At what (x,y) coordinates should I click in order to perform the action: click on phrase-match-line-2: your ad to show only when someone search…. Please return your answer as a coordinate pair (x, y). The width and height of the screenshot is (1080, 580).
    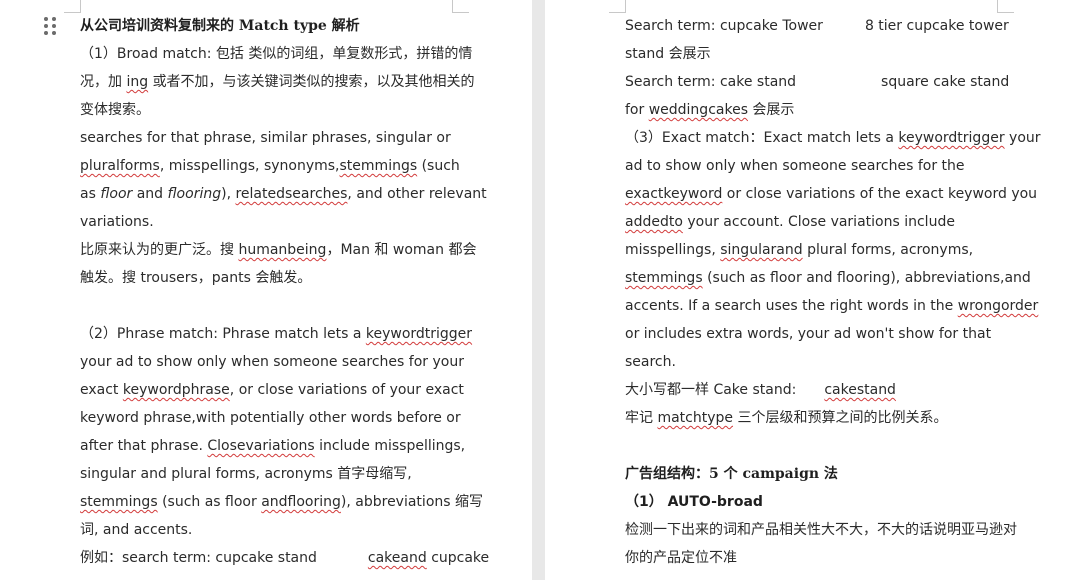
    Looking at the image, I should click on (272, 362).